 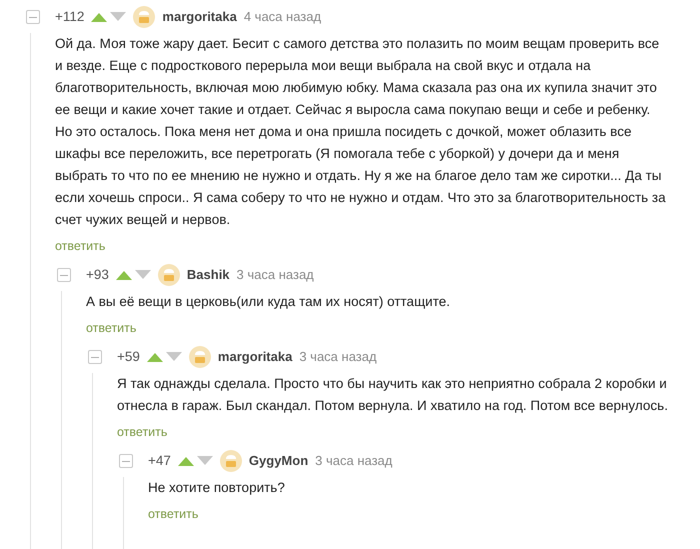 What do you see at coordinates (128, 357) in the screenshot?
I see `comment-rating: +59` at bounding box center [128, 357].